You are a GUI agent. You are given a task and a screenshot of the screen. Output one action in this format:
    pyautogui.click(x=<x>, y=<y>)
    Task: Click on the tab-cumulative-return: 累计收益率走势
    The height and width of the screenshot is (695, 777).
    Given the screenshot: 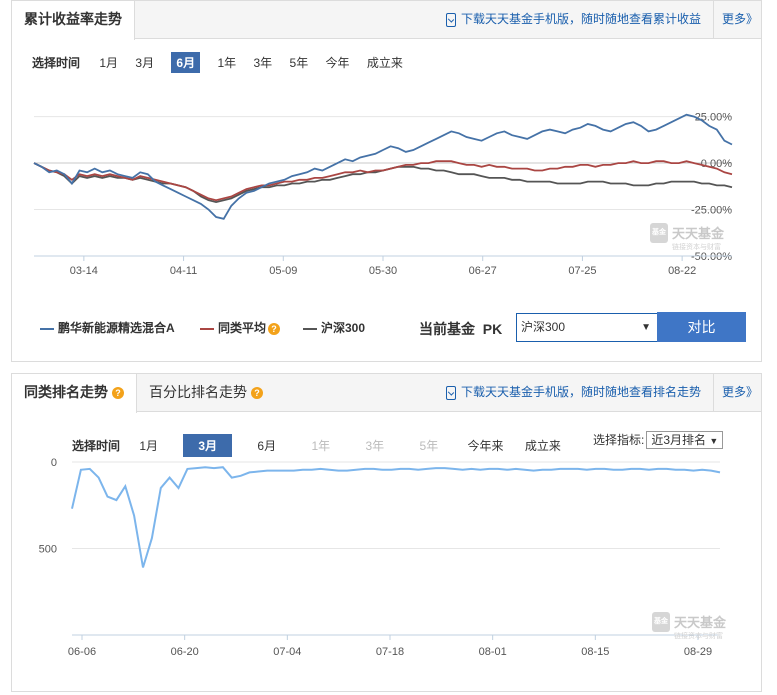 What is the action you would take?
    pyautogui.click(x=73, y=20)
    